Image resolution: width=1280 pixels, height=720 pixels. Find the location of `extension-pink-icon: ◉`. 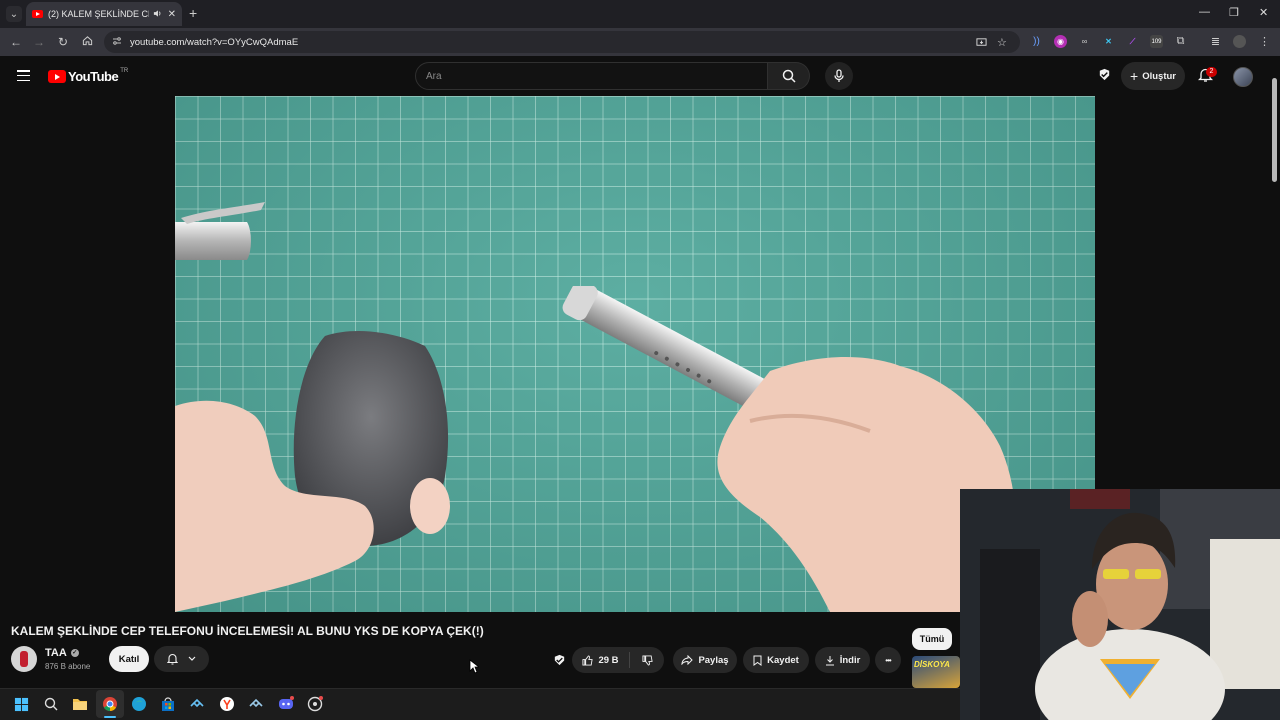

extension-pink-icon: ◉ is located at coordinates (1060, 41).